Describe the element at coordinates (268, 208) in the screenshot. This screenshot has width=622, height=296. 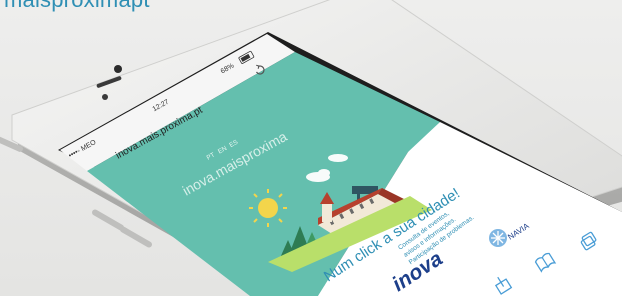
I see `sun-illustration` at that location.